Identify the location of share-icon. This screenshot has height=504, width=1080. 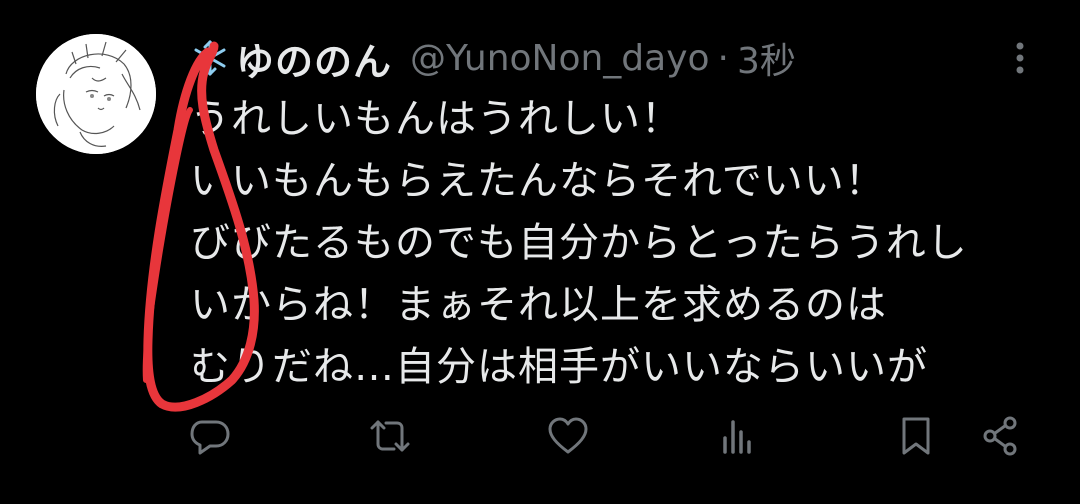
(1000, 436).